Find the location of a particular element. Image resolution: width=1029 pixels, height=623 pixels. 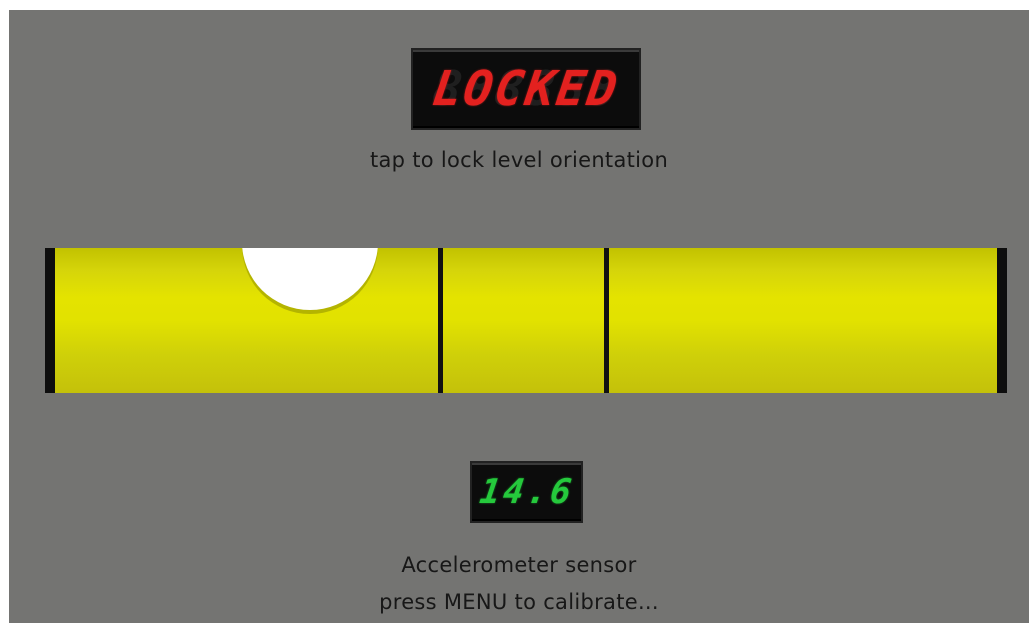

center-marker-left is located at coordinates (440, 320).